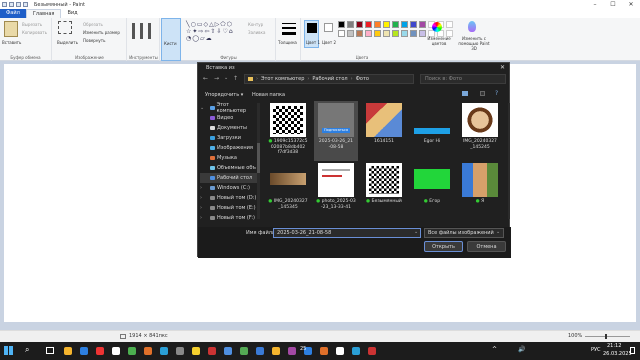  Describe the element at coordinates (347, 233) in the screenshot. I see `filename-input: 2025-03-26_21-08-58` at that location.